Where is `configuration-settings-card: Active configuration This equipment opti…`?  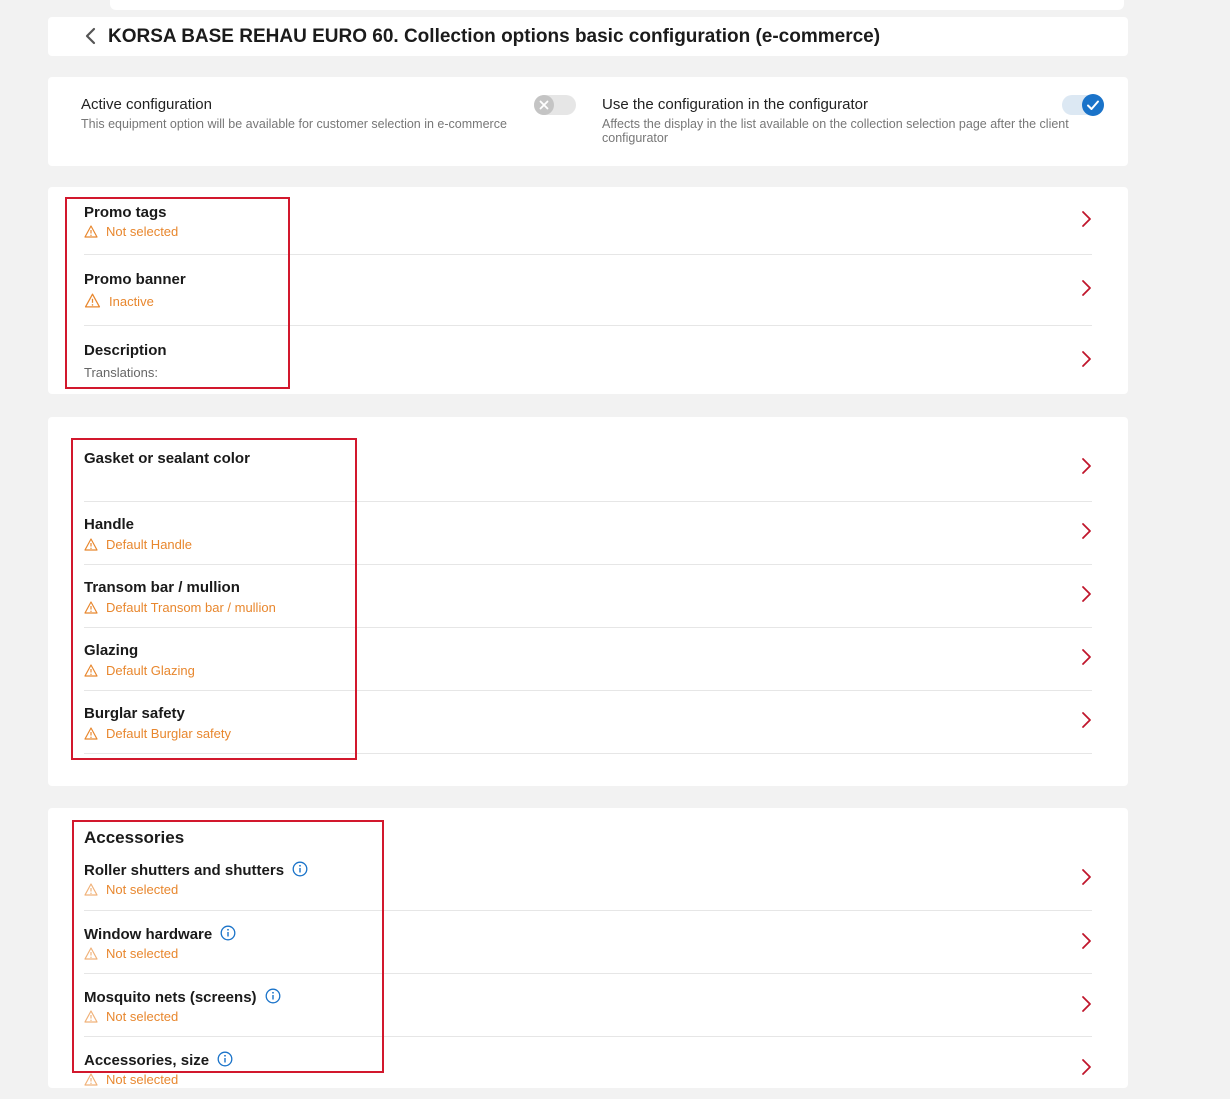
configuration-settings-card: Active configuration This equipment opti… is located at coordinates (588, 121).